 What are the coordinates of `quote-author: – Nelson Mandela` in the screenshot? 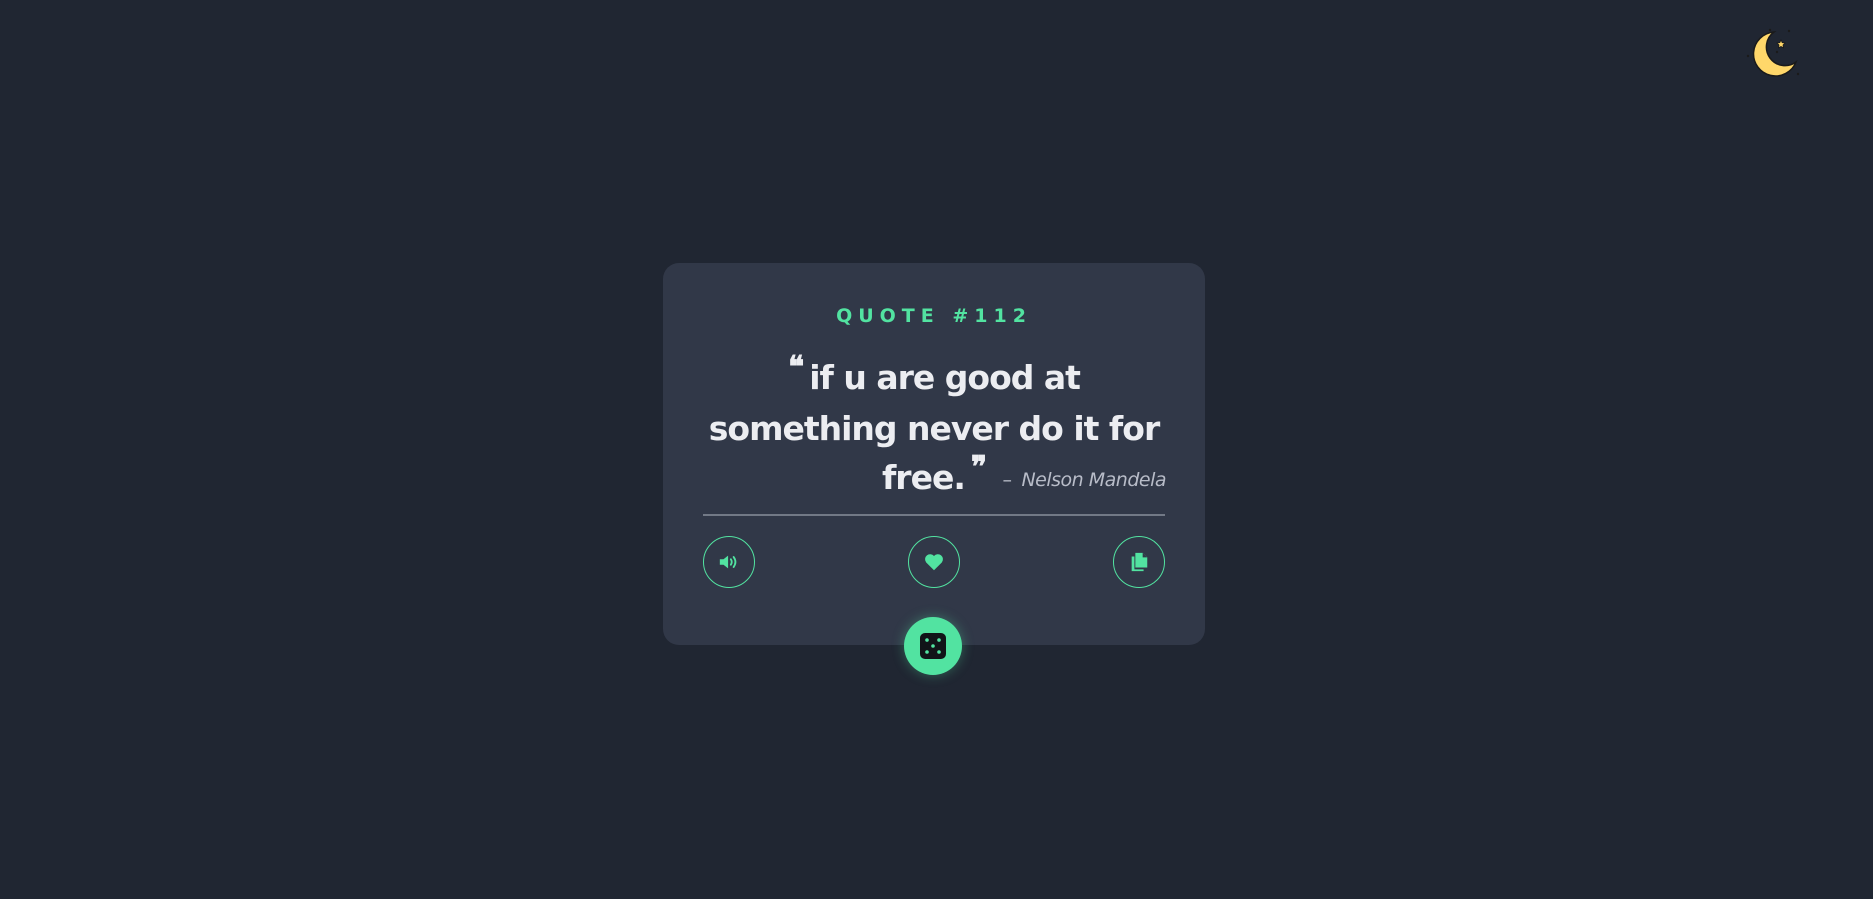 It's located at (1084, 480).